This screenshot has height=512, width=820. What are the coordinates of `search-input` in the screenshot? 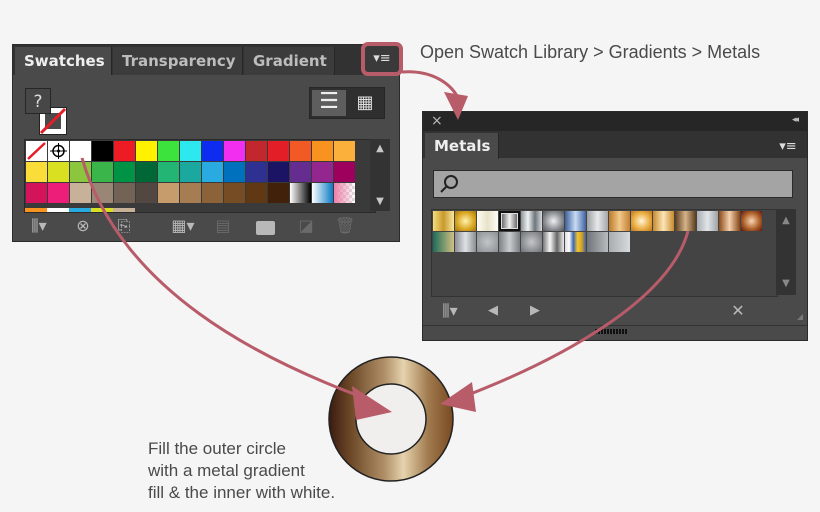 It's located at (624, 185).